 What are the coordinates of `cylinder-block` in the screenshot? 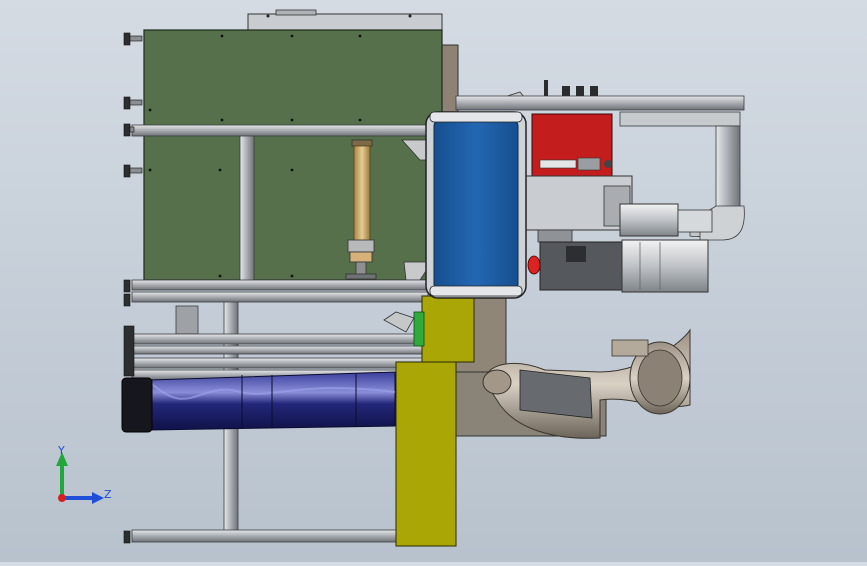 It's located at (578, 209).